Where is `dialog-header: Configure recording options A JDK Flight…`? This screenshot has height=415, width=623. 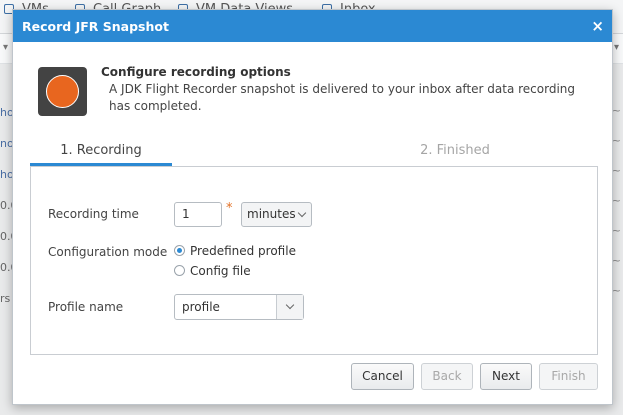 dialog-header: Configure recording options A JDK Flight… is located at coordinates (318, 95).